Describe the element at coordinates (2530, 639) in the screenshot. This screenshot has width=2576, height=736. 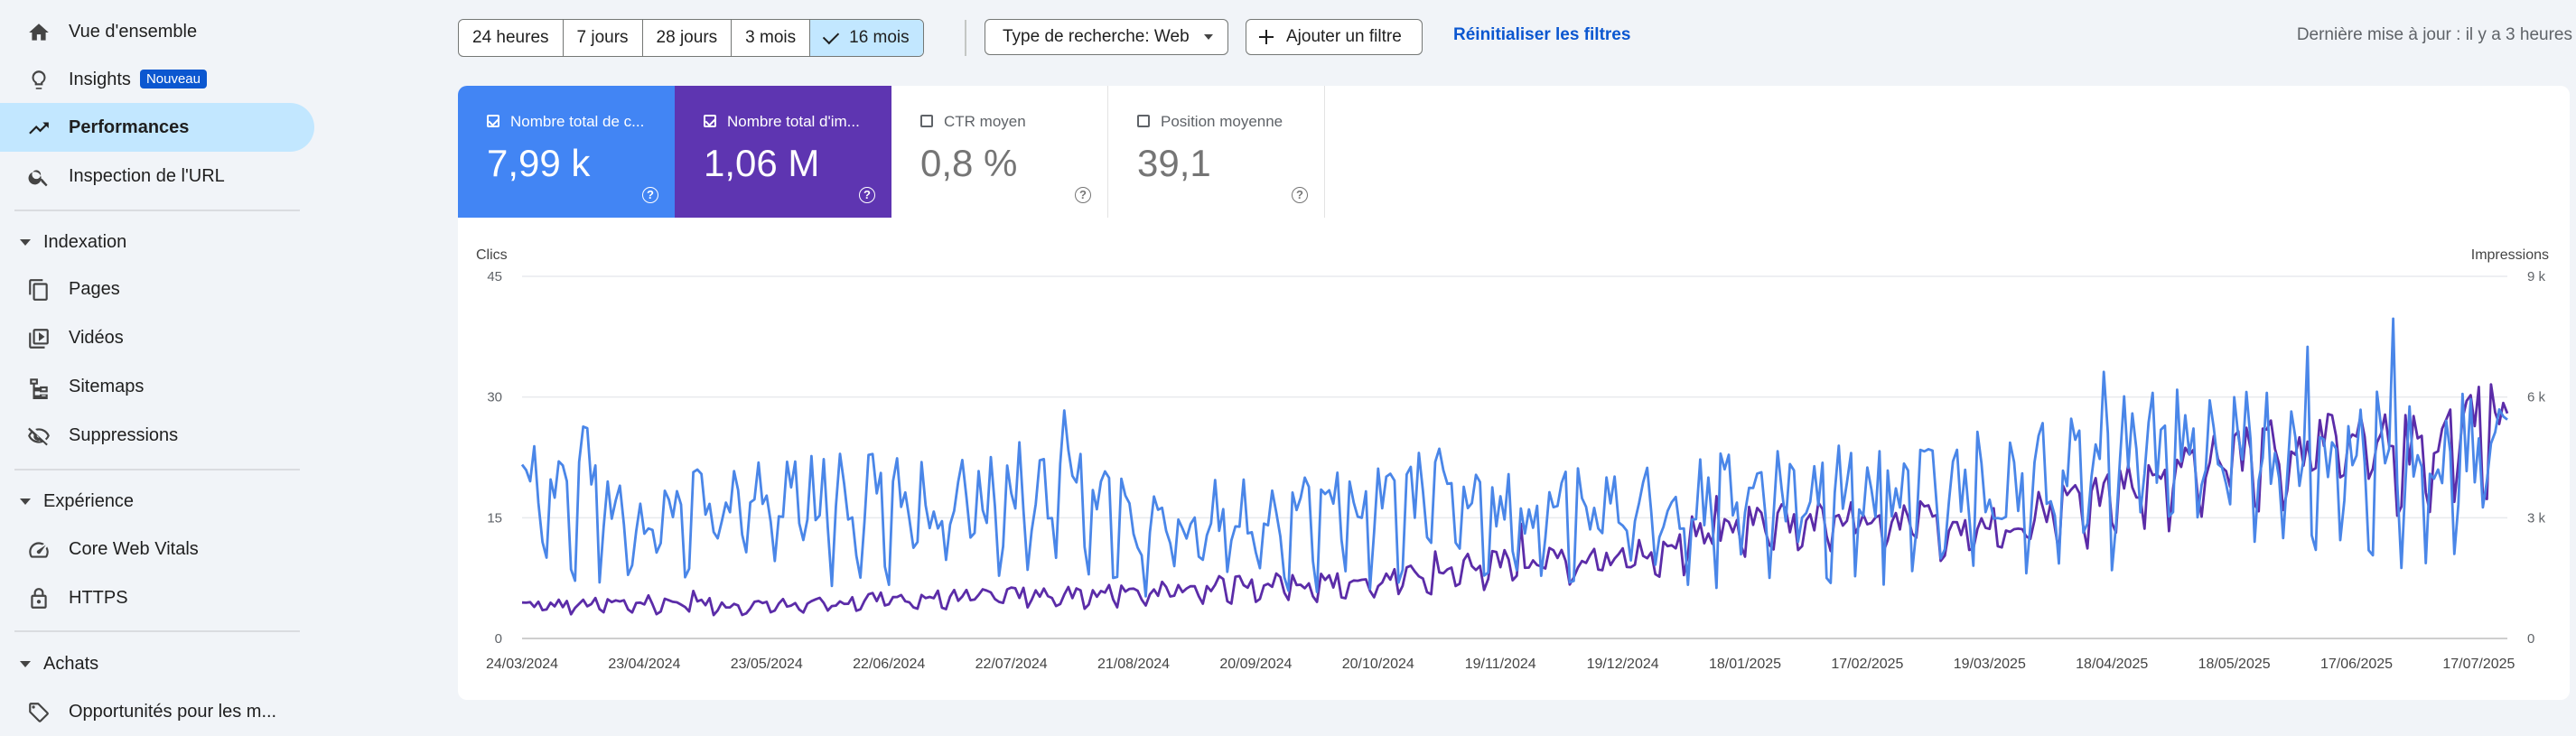
I see `y-tick-label-right: 0` at that location.